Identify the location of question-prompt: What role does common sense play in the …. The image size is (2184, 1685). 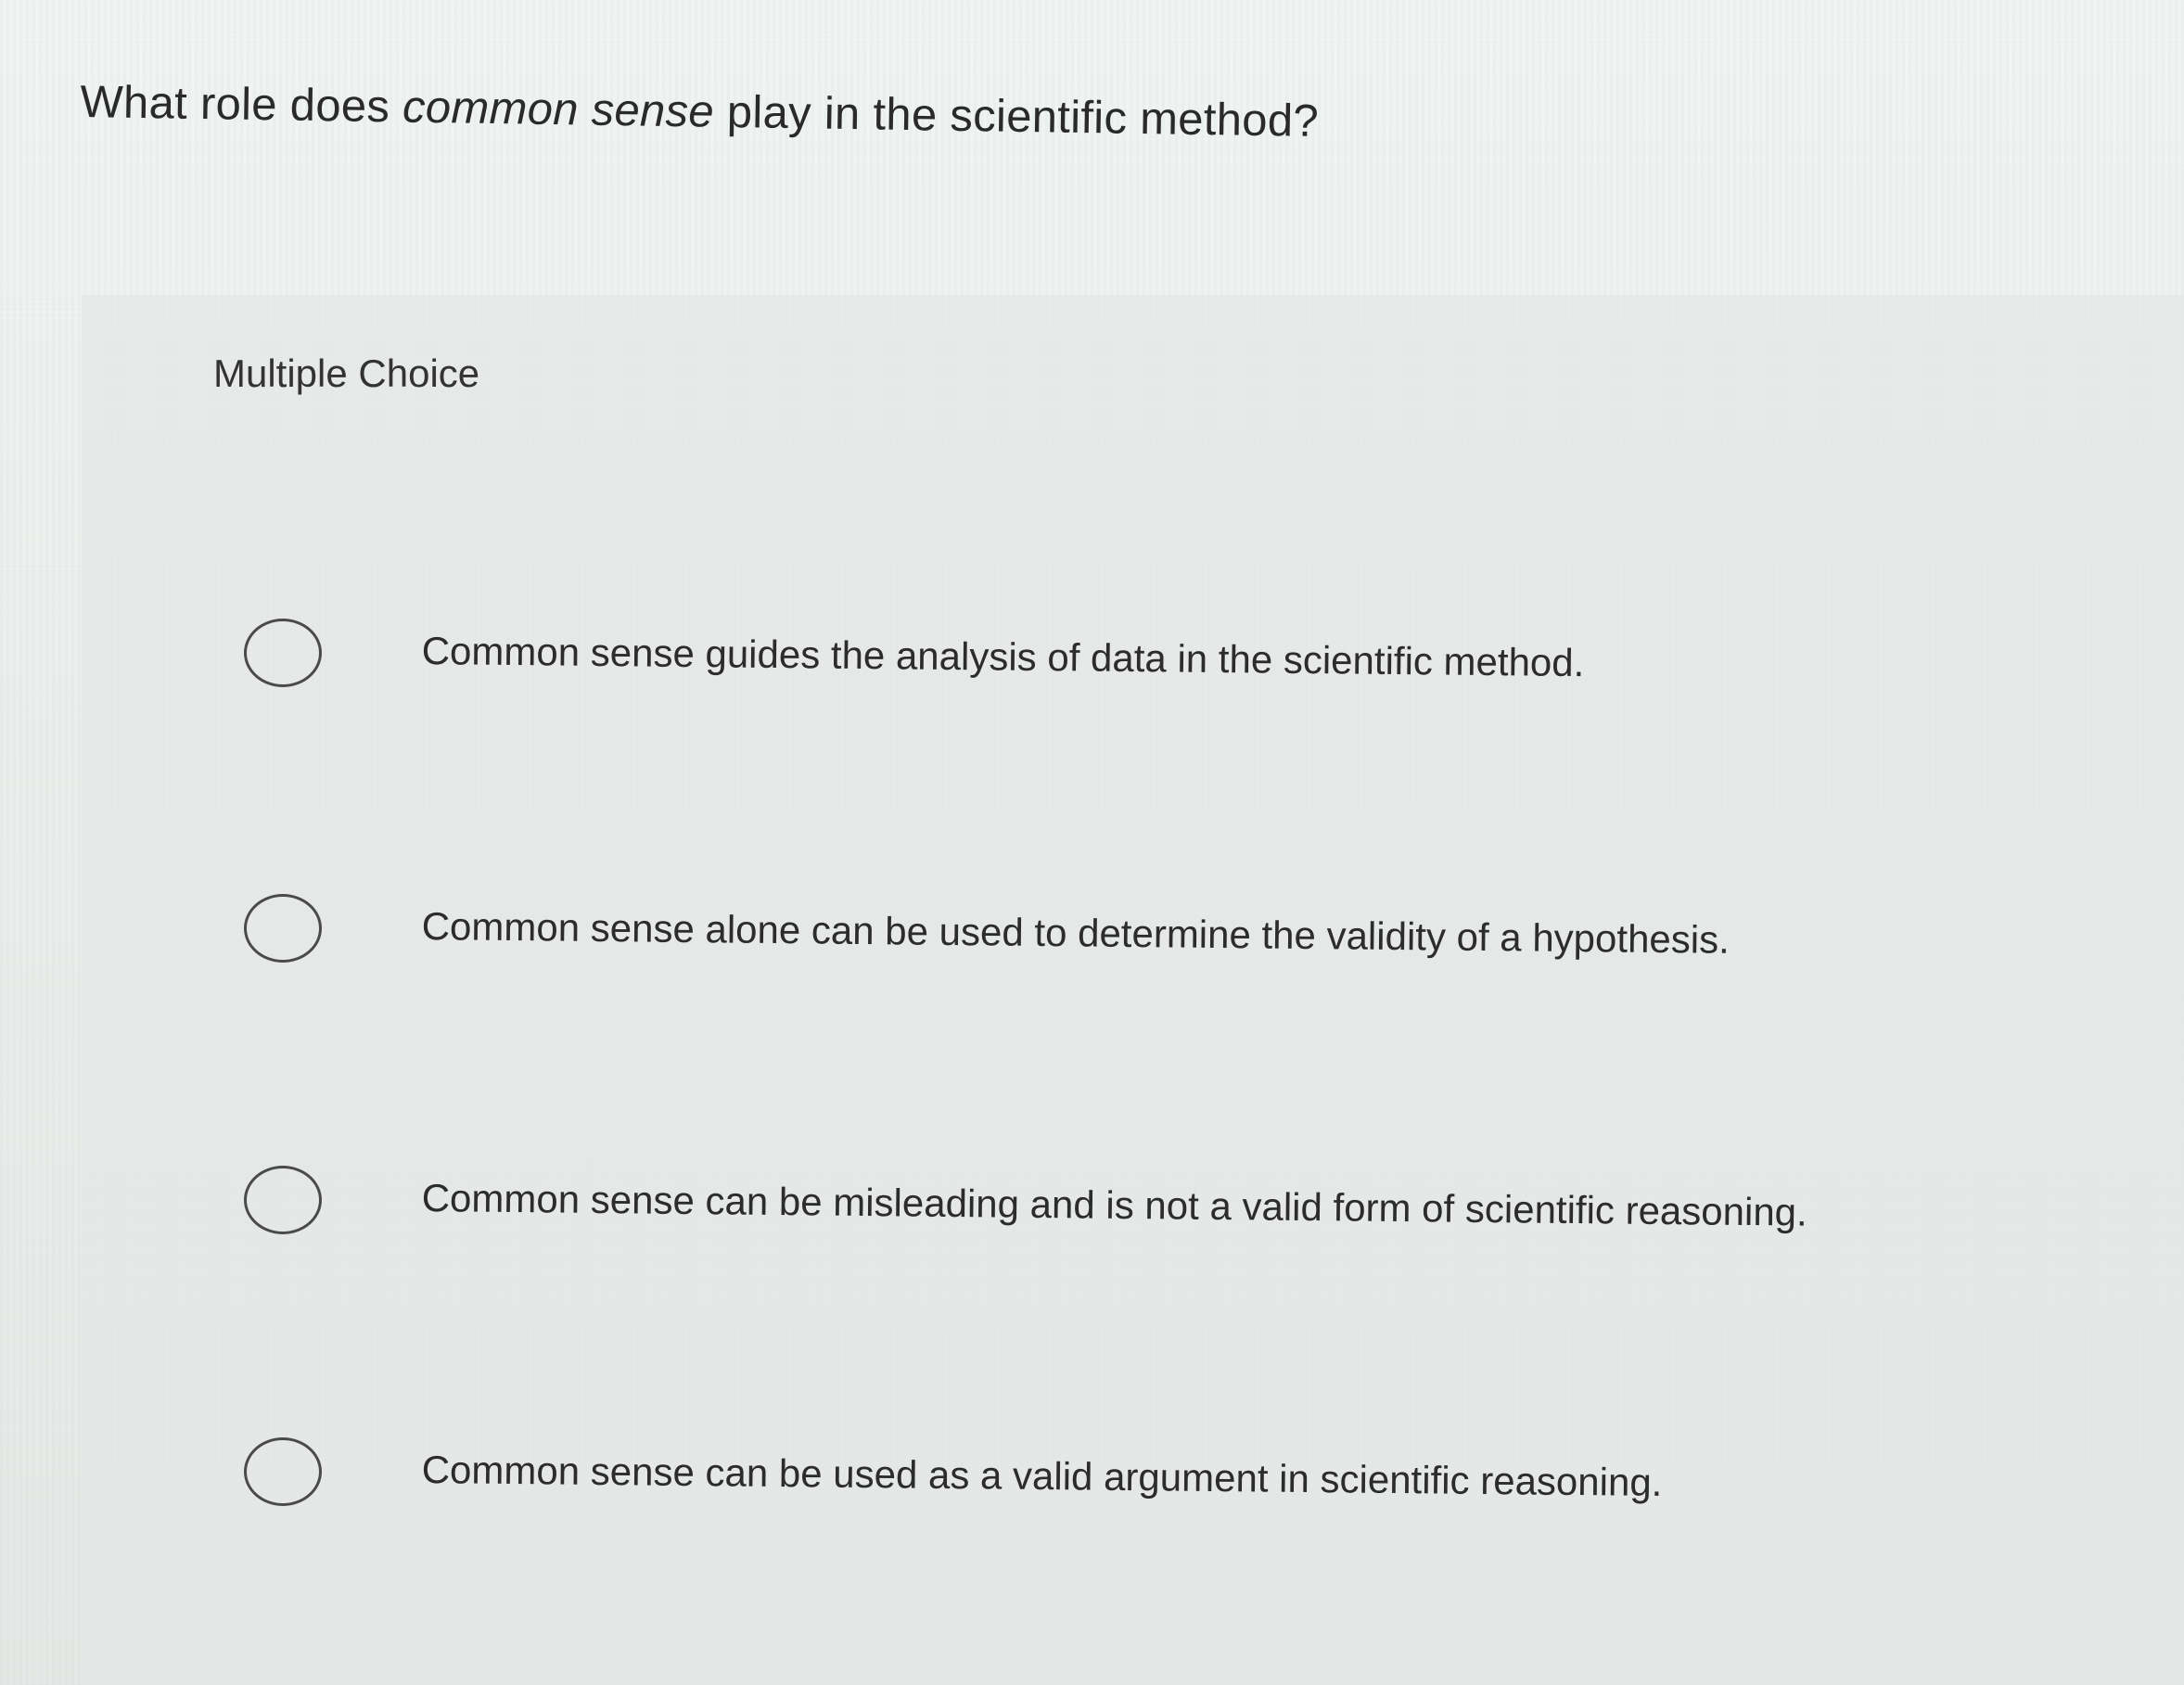
(699, 112).